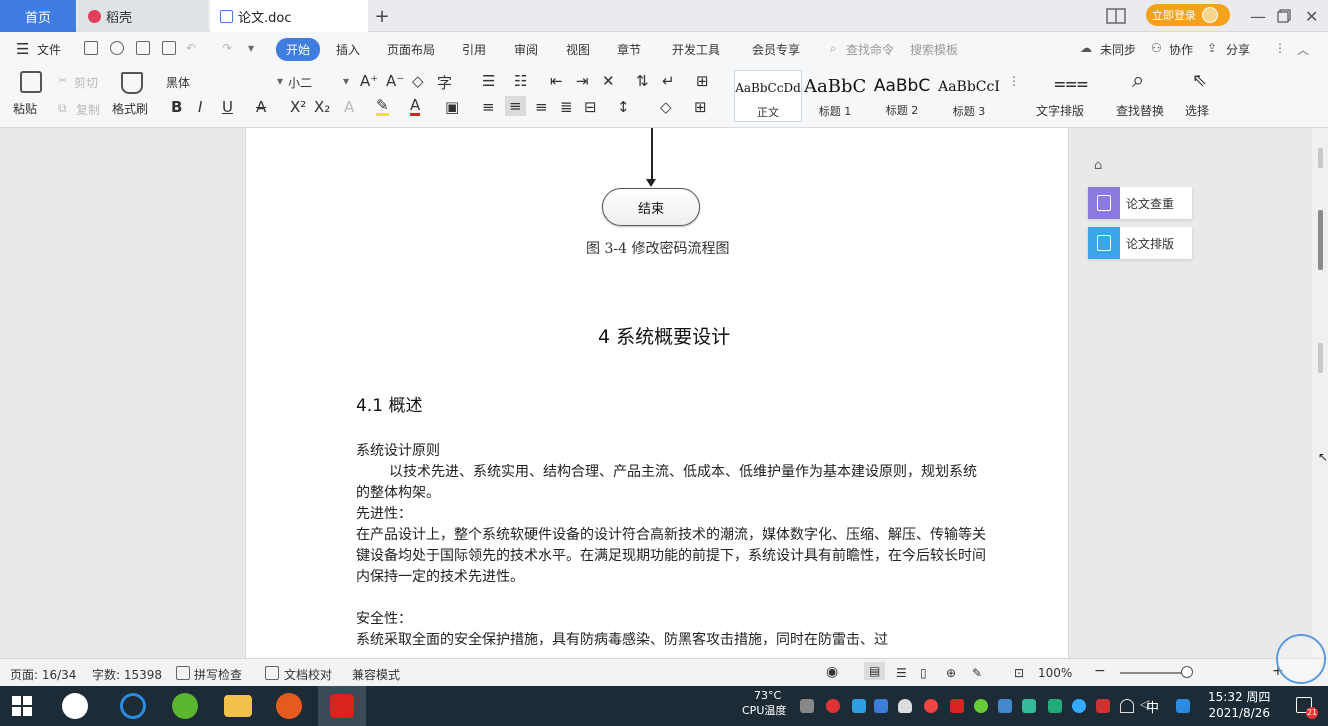 The height and width of the screenshot is (726, 1328). I want to click on style-heading-2: AaBbC 标题 2, so click(902, 96).